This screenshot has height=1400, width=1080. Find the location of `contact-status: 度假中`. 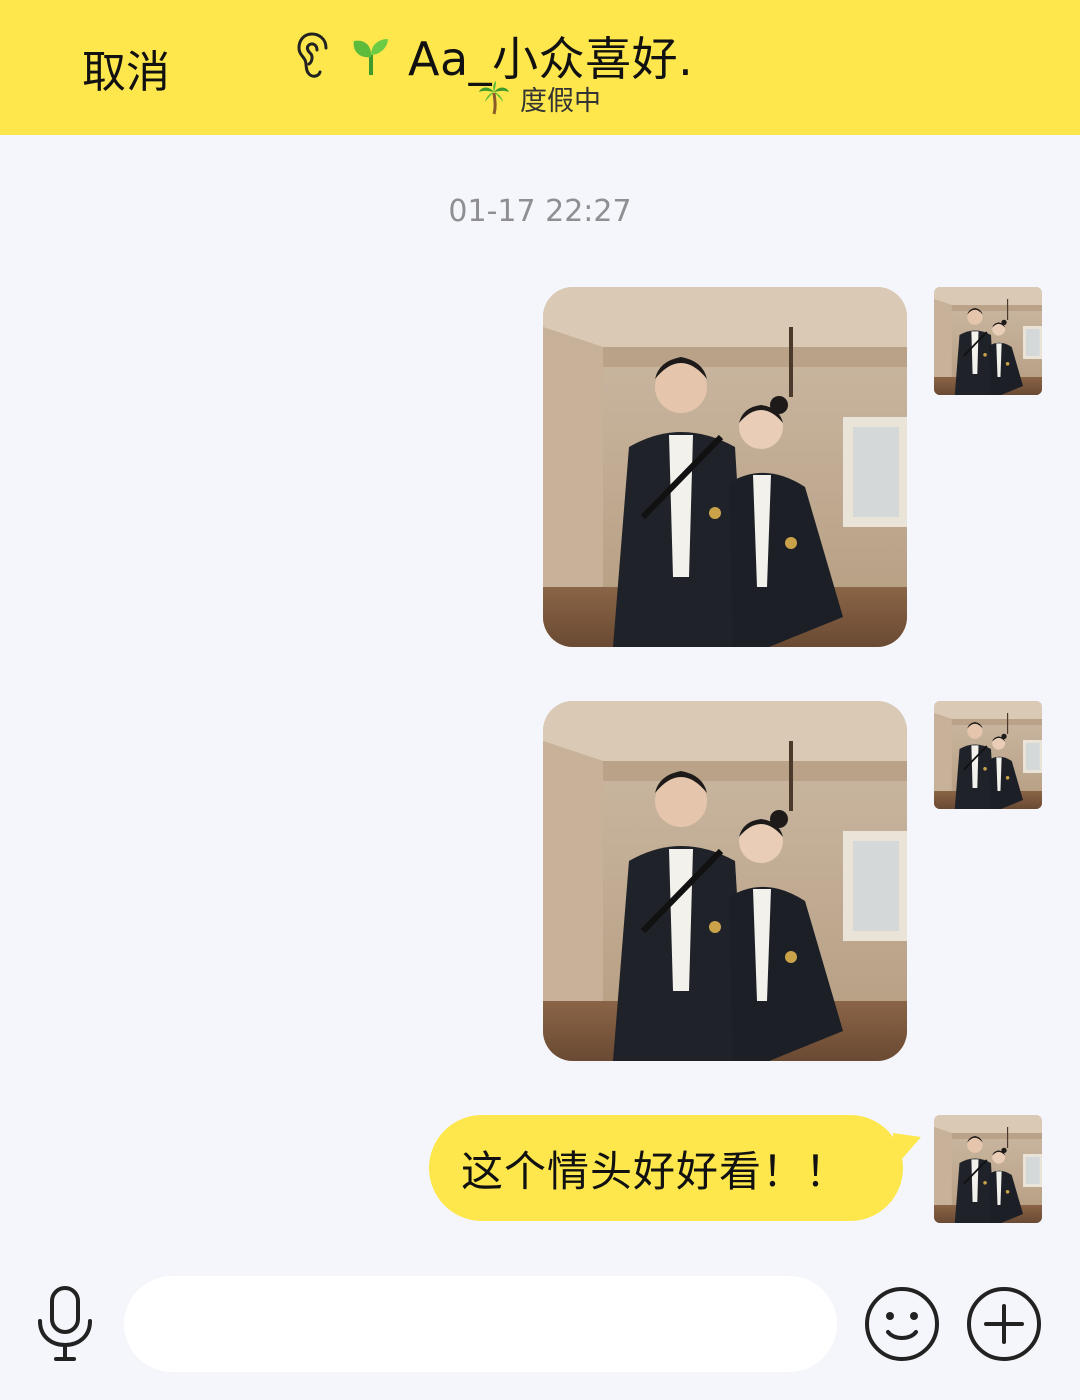

contact-status: 度假中 is located at coordinates (539, 98).